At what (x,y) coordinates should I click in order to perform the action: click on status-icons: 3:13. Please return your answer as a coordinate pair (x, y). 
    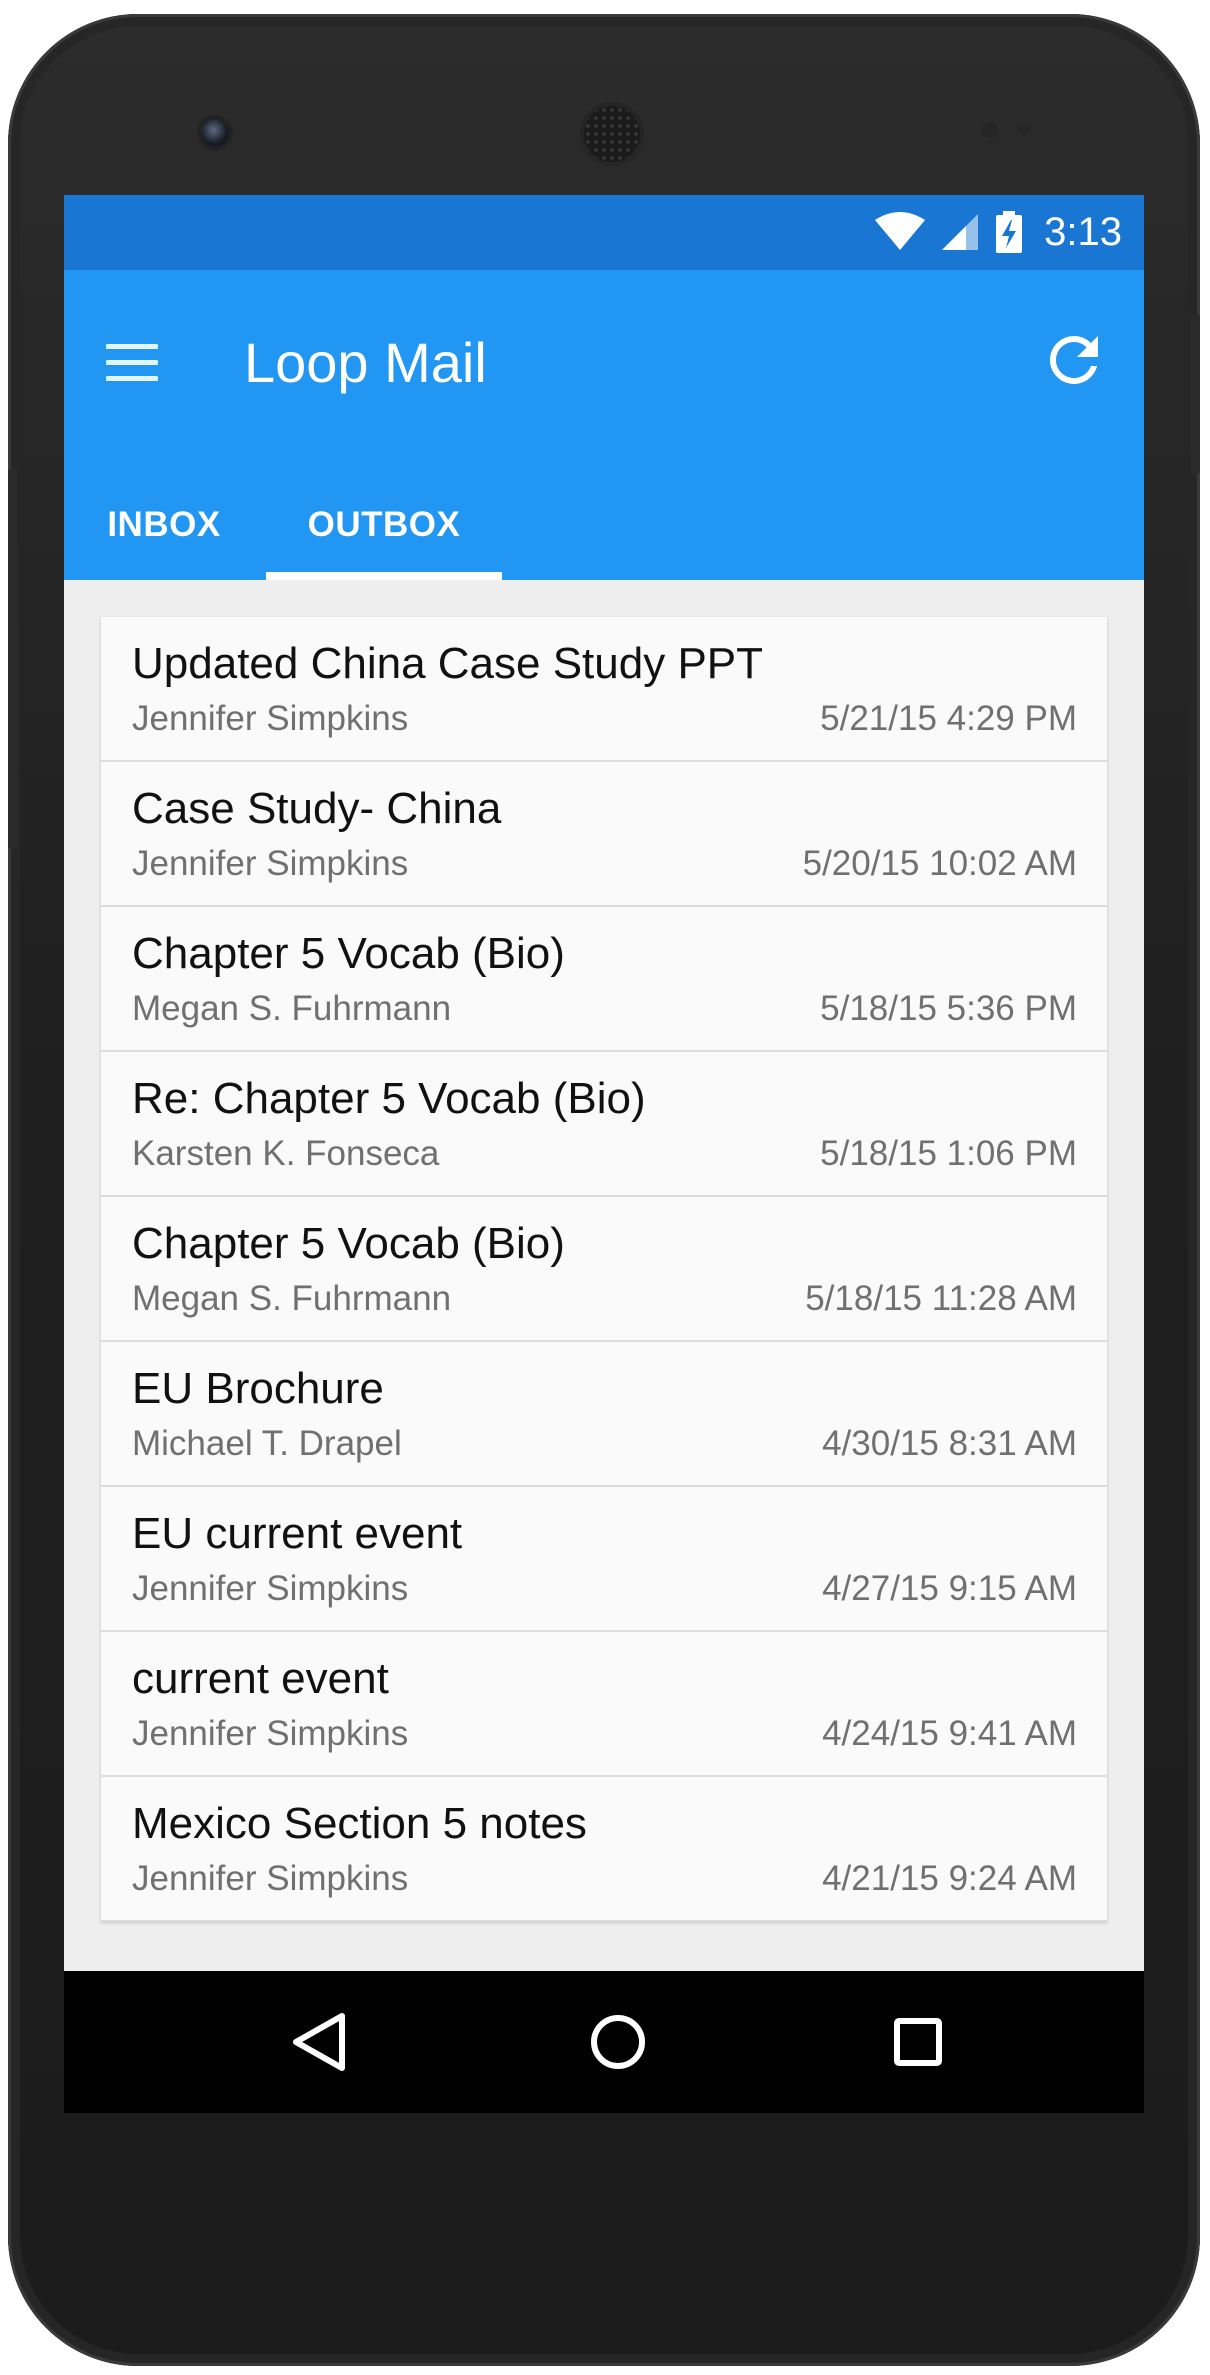
    Looking at the image, I should click on (998, 232).